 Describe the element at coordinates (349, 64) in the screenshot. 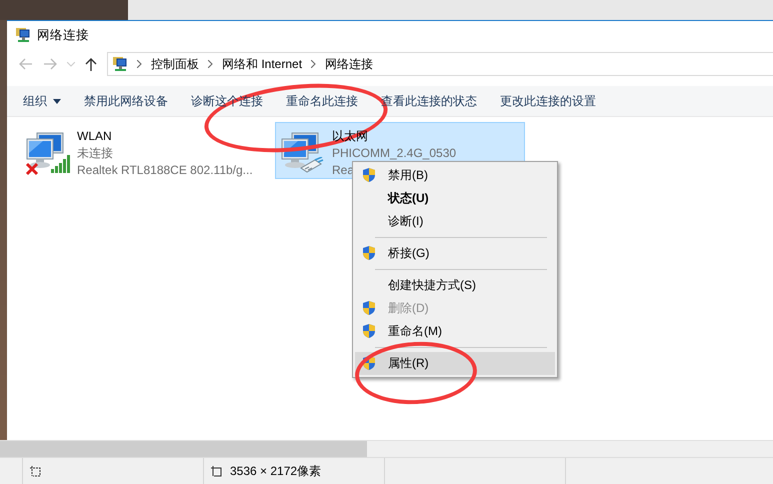

I see `breadcrumb: 网络连接` at that location.